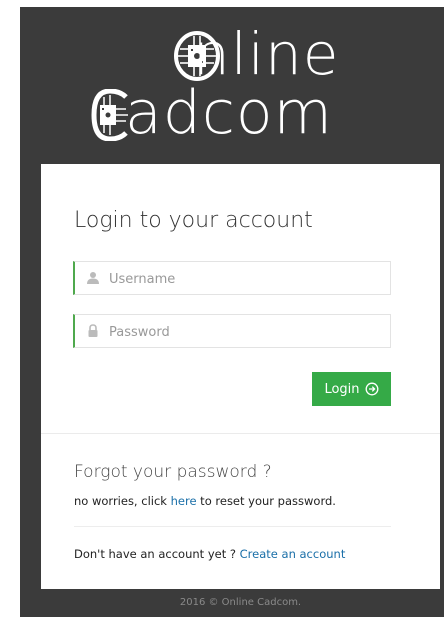  Describe the element at coordinates (173, 472) in the screenshot. I see `forgot-password-title: Forgot your password ?` at that location.